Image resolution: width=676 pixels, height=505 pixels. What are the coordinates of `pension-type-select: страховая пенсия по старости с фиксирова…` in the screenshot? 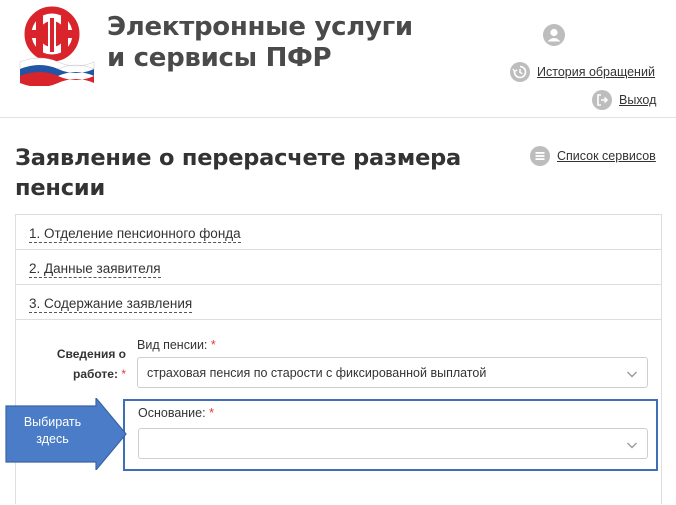 It's located at (392, 372).